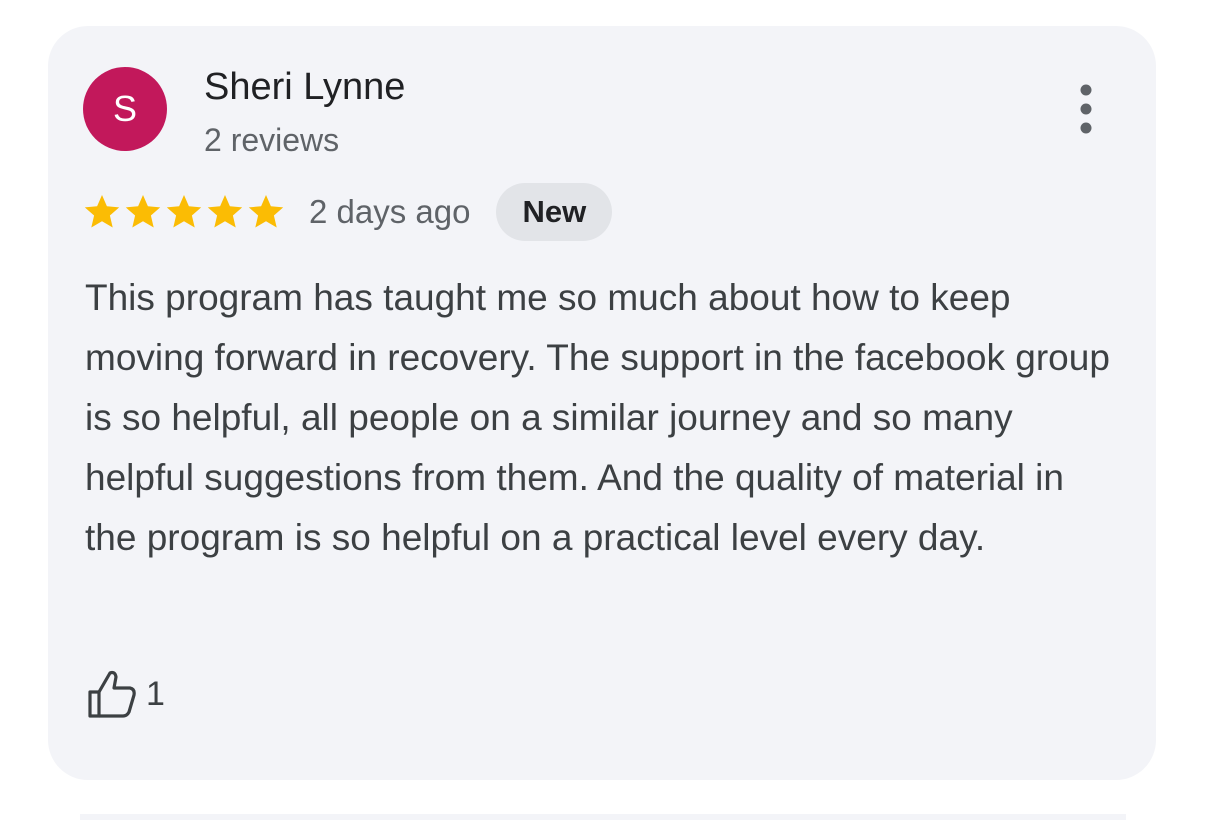 The width and height of the screenshot is (1206, 820). What do you see at coordinates (304, 87) in the screenshot?
I see `reviewer-name: Sheri Lynne` at bounding box center [304, 87].